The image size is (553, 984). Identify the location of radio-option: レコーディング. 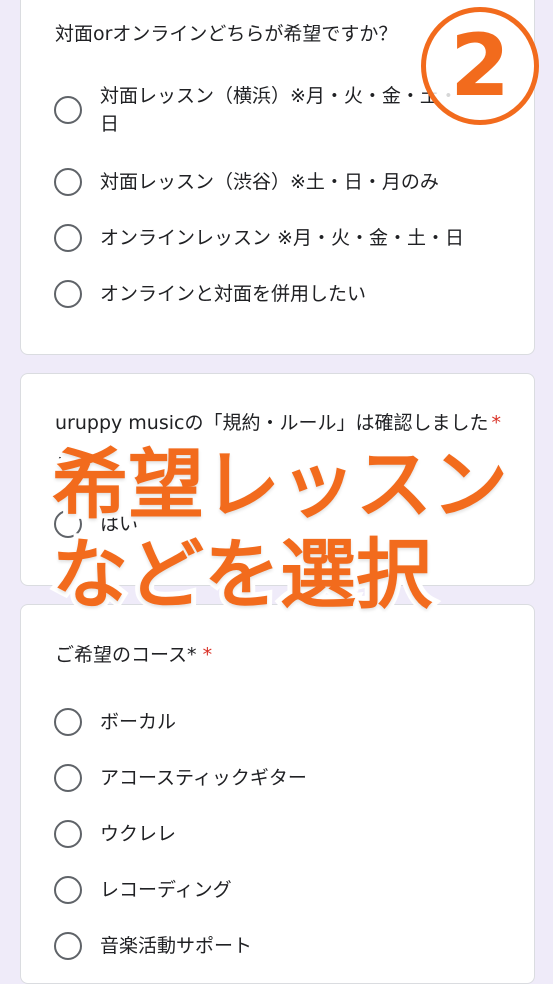
(277, 890).